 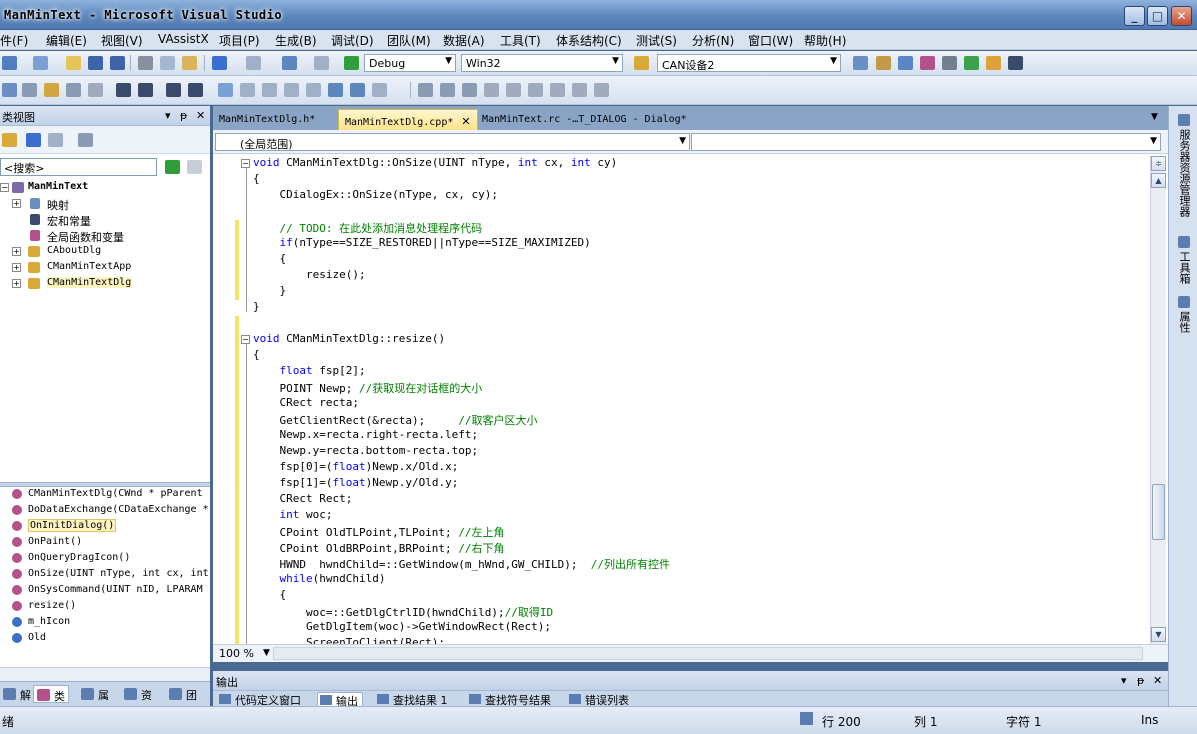 I want to click on menu-team: 团队(M), so click(x=409, y=40).